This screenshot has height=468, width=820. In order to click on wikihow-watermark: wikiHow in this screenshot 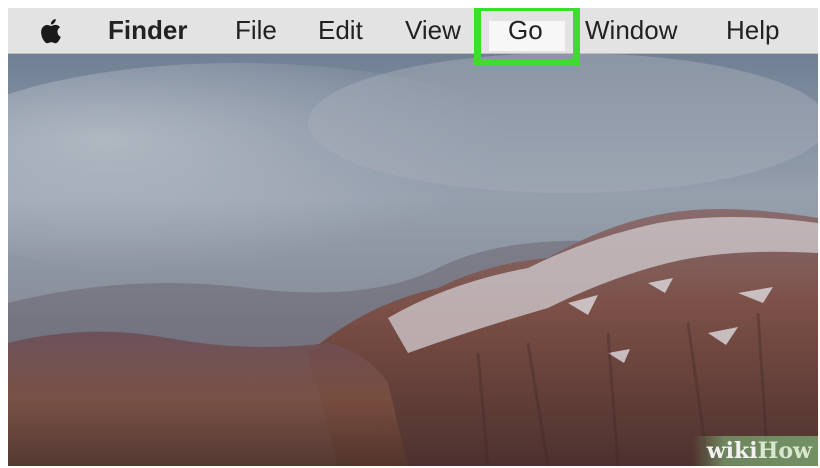, I will do `click(755, 451)`.